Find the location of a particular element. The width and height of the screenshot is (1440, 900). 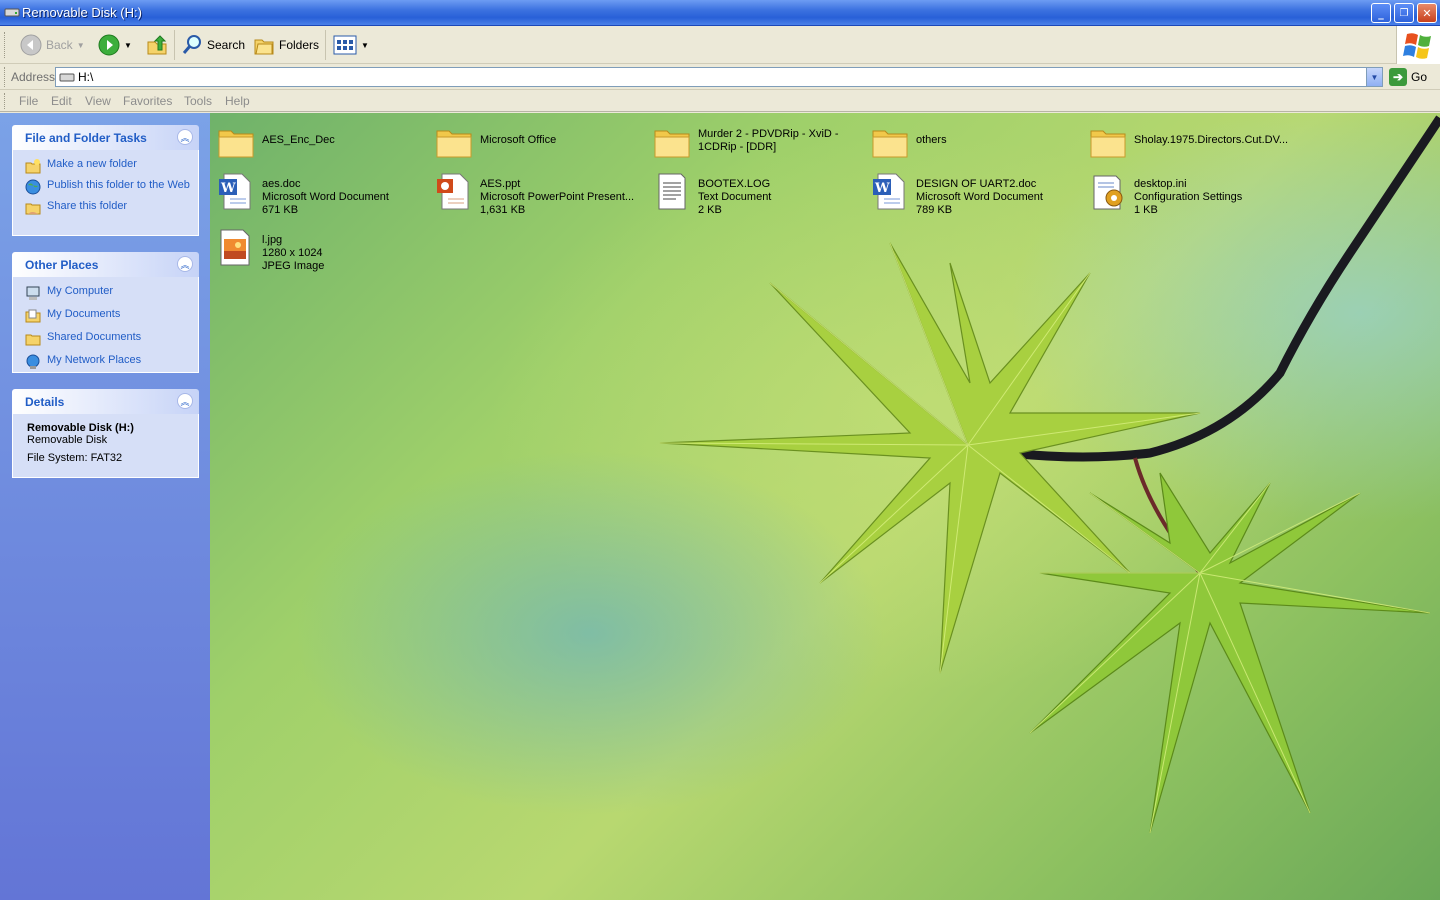

views-dropdown-icon: ▼ is located at coordinates (365, 45).